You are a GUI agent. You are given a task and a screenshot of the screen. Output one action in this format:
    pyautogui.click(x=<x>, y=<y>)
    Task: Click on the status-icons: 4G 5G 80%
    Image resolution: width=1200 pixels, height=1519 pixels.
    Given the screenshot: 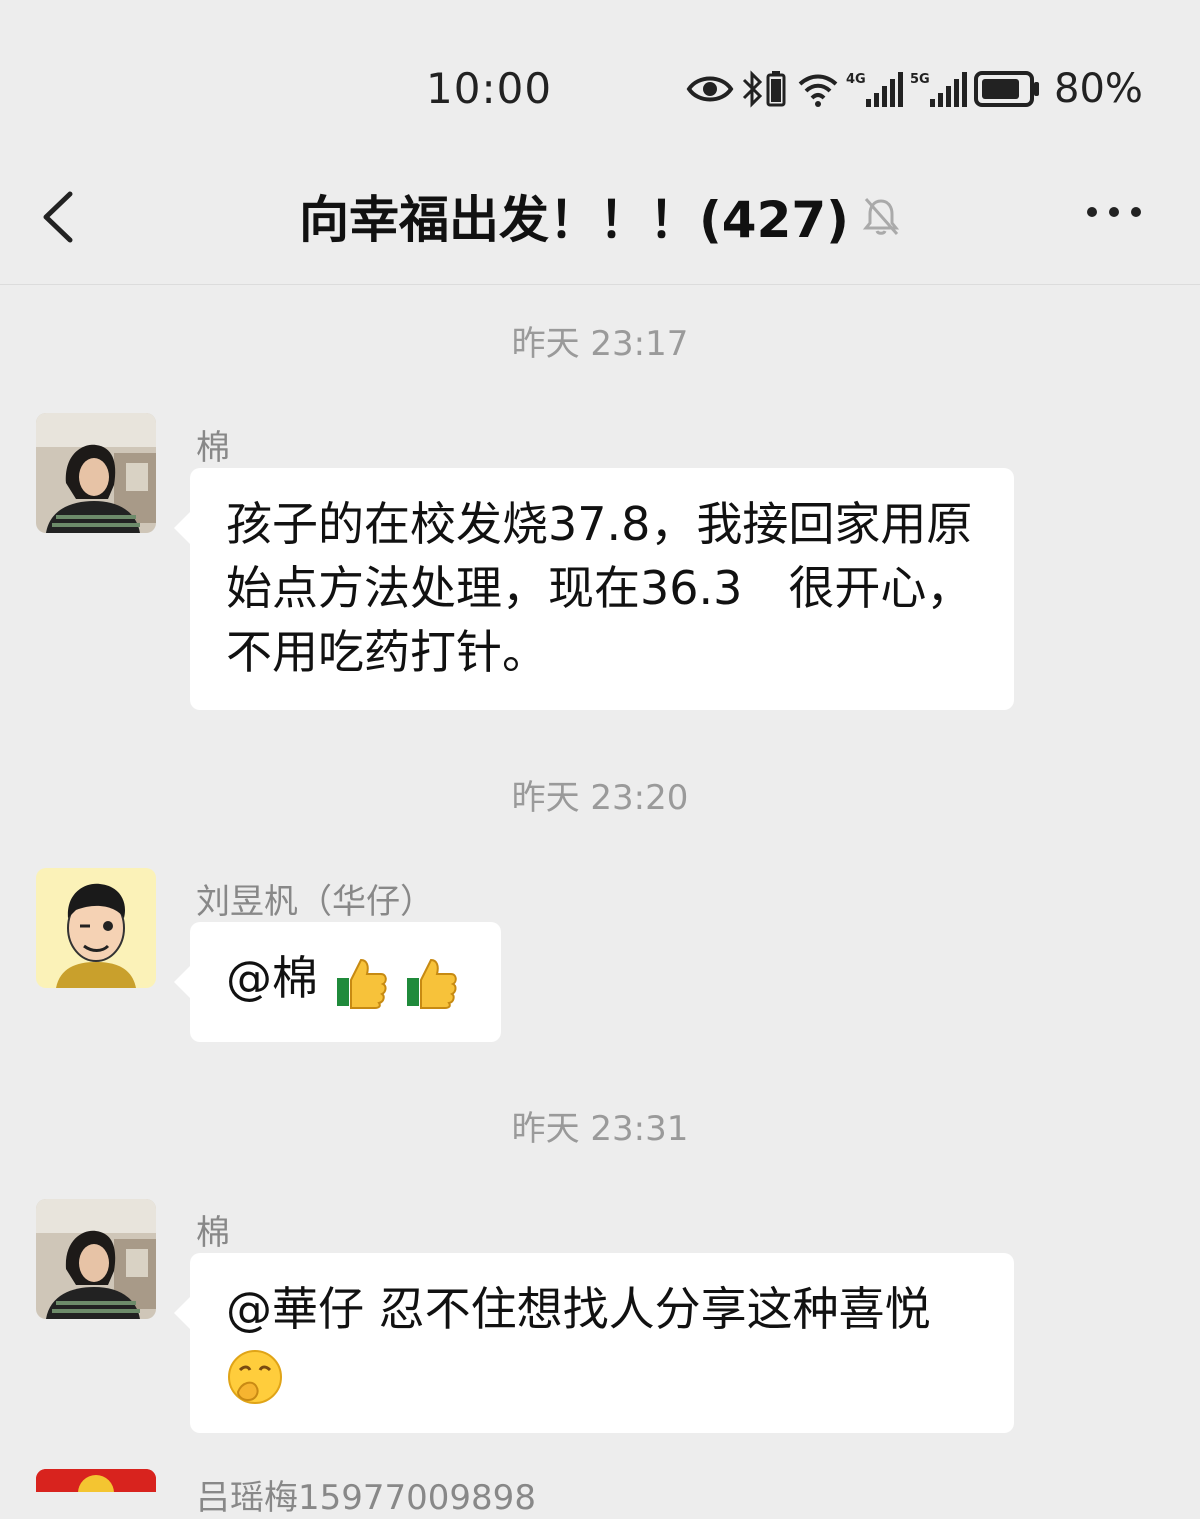 What is the action you would take?
    pyautogui.click(x=914, y=89)
    